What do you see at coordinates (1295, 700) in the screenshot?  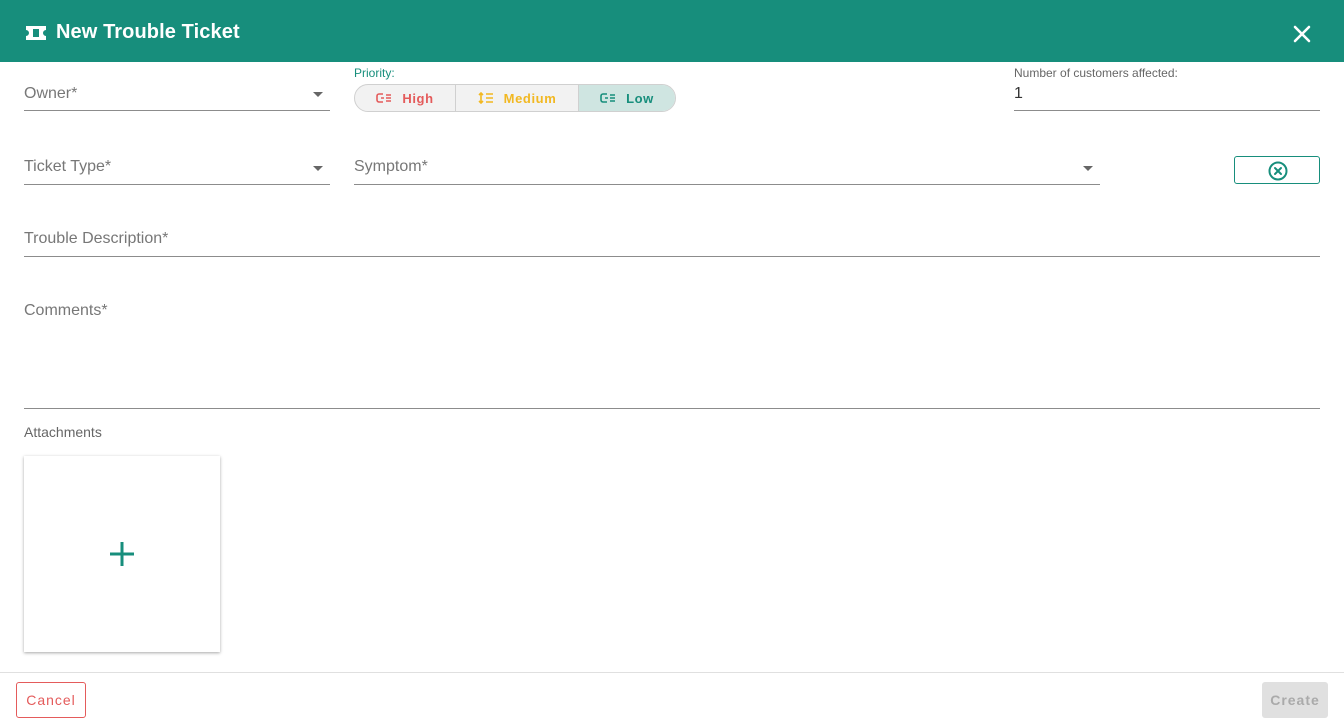 I see `create-button: Create` at bounding box center [1295, 700].